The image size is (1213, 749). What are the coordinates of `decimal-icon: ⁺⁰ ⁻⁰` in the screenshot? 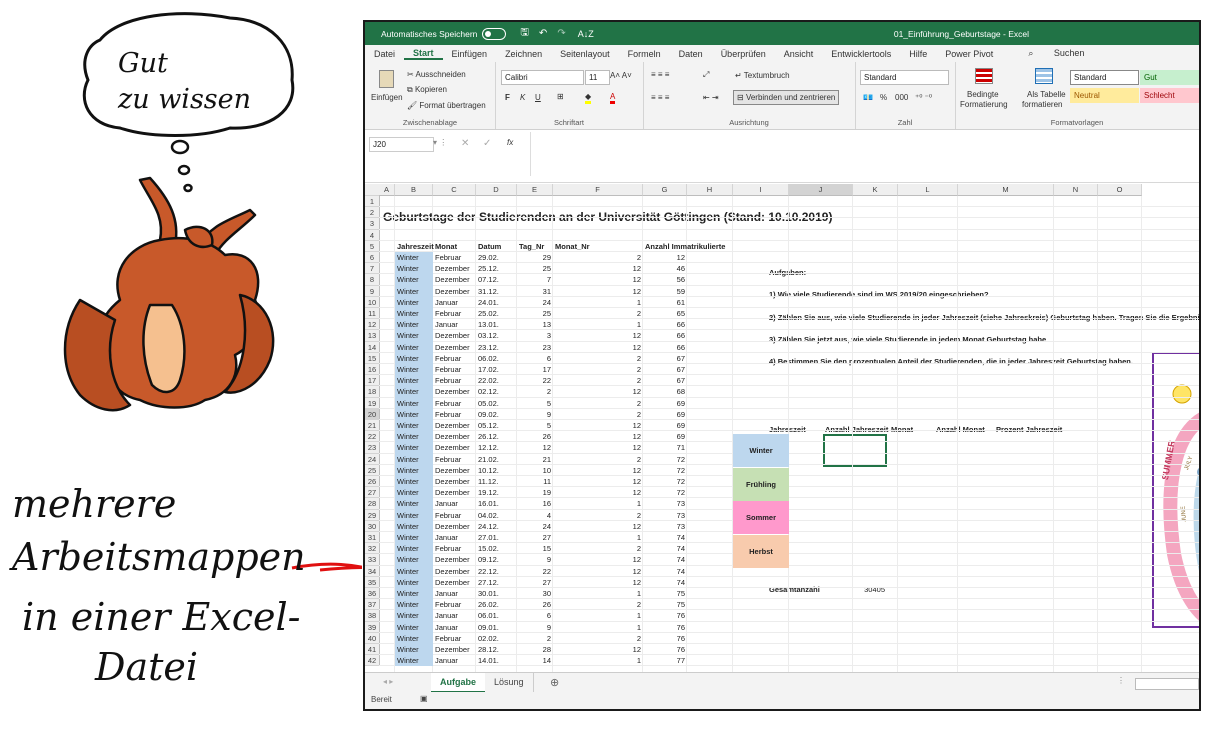 It's located at (923, 97).